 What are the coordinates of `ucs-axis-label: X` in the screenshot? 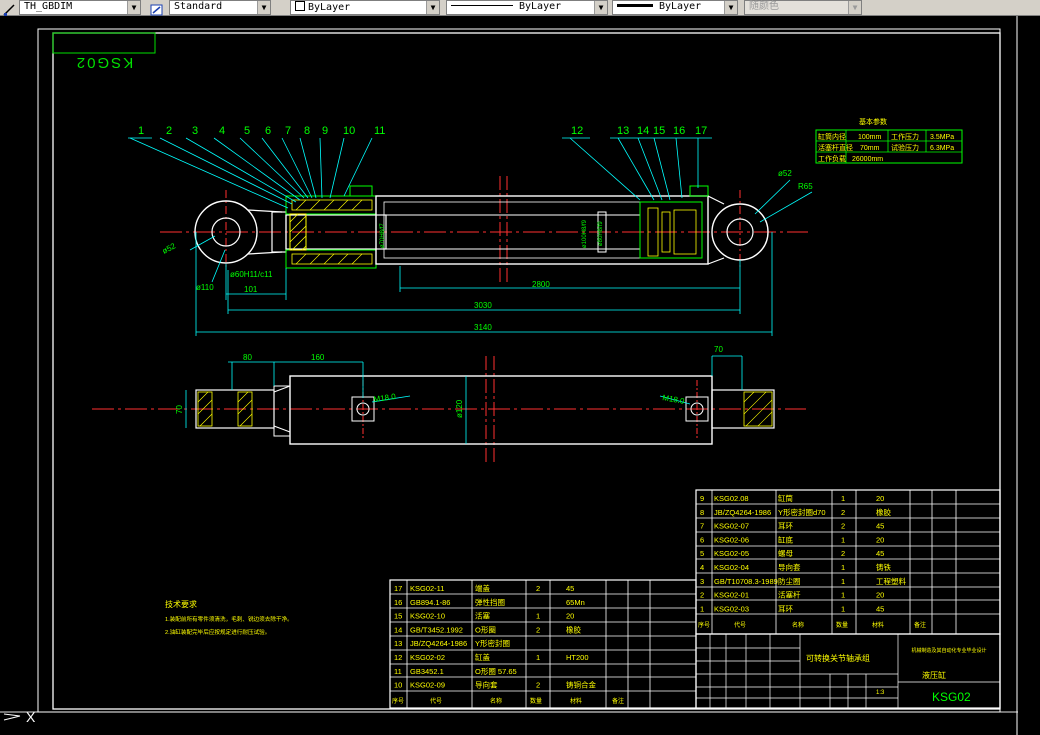 It's located at (31, 717).